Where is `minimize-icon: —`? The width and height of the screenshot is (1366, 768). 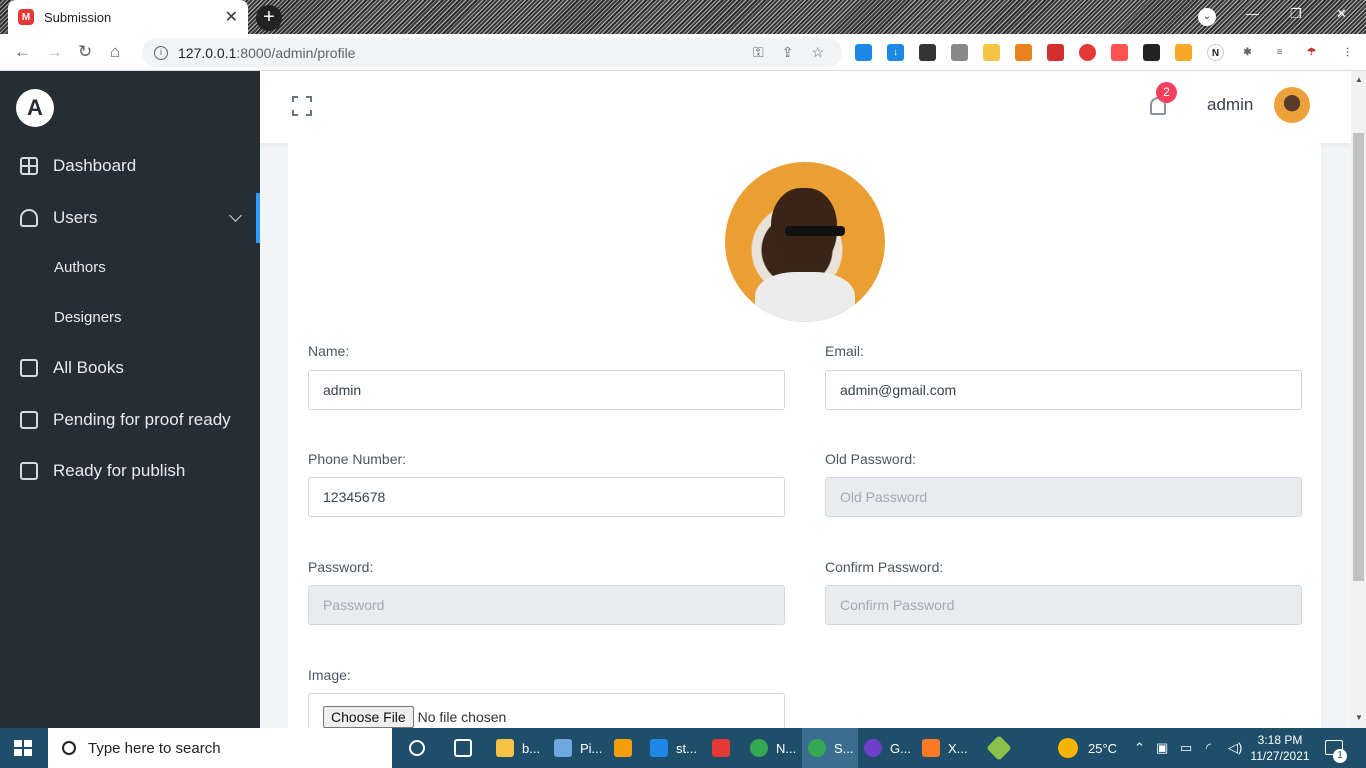 minimize-icon: — is located at coordinates (1252, 13).